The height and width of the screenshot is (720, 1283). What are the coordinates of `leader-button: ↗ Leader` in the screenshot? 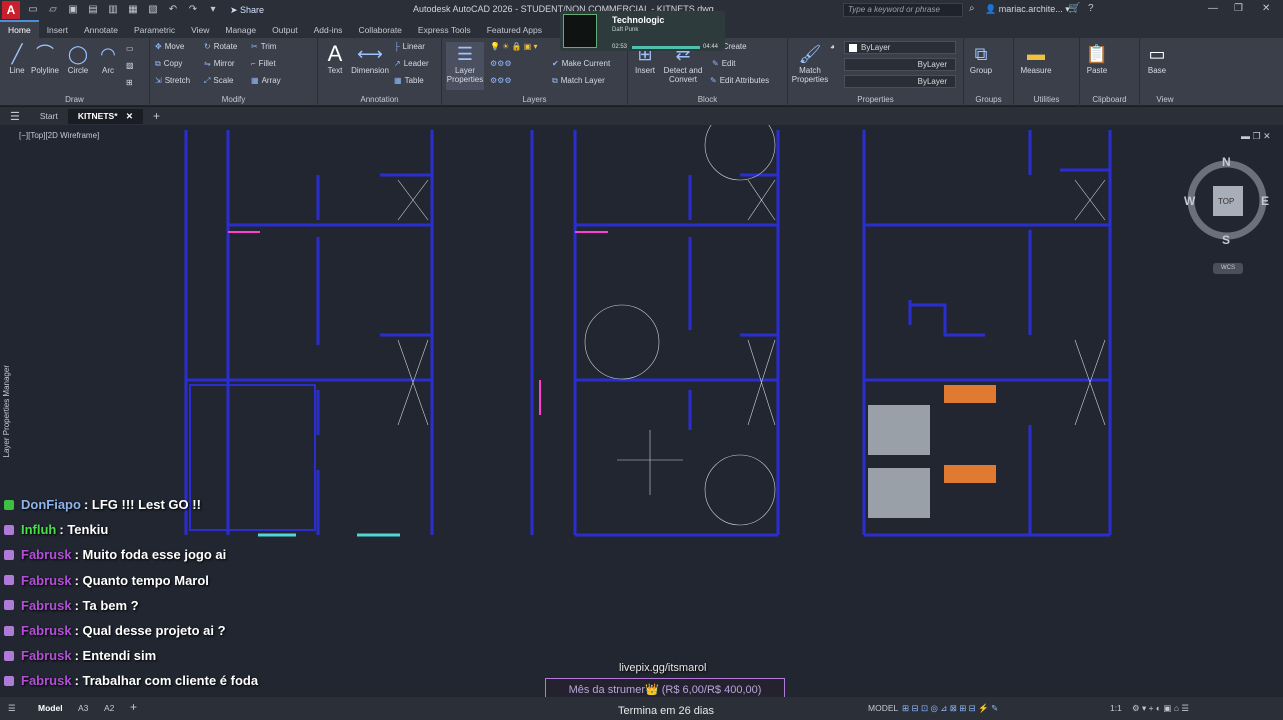 It's located at (411, 63).